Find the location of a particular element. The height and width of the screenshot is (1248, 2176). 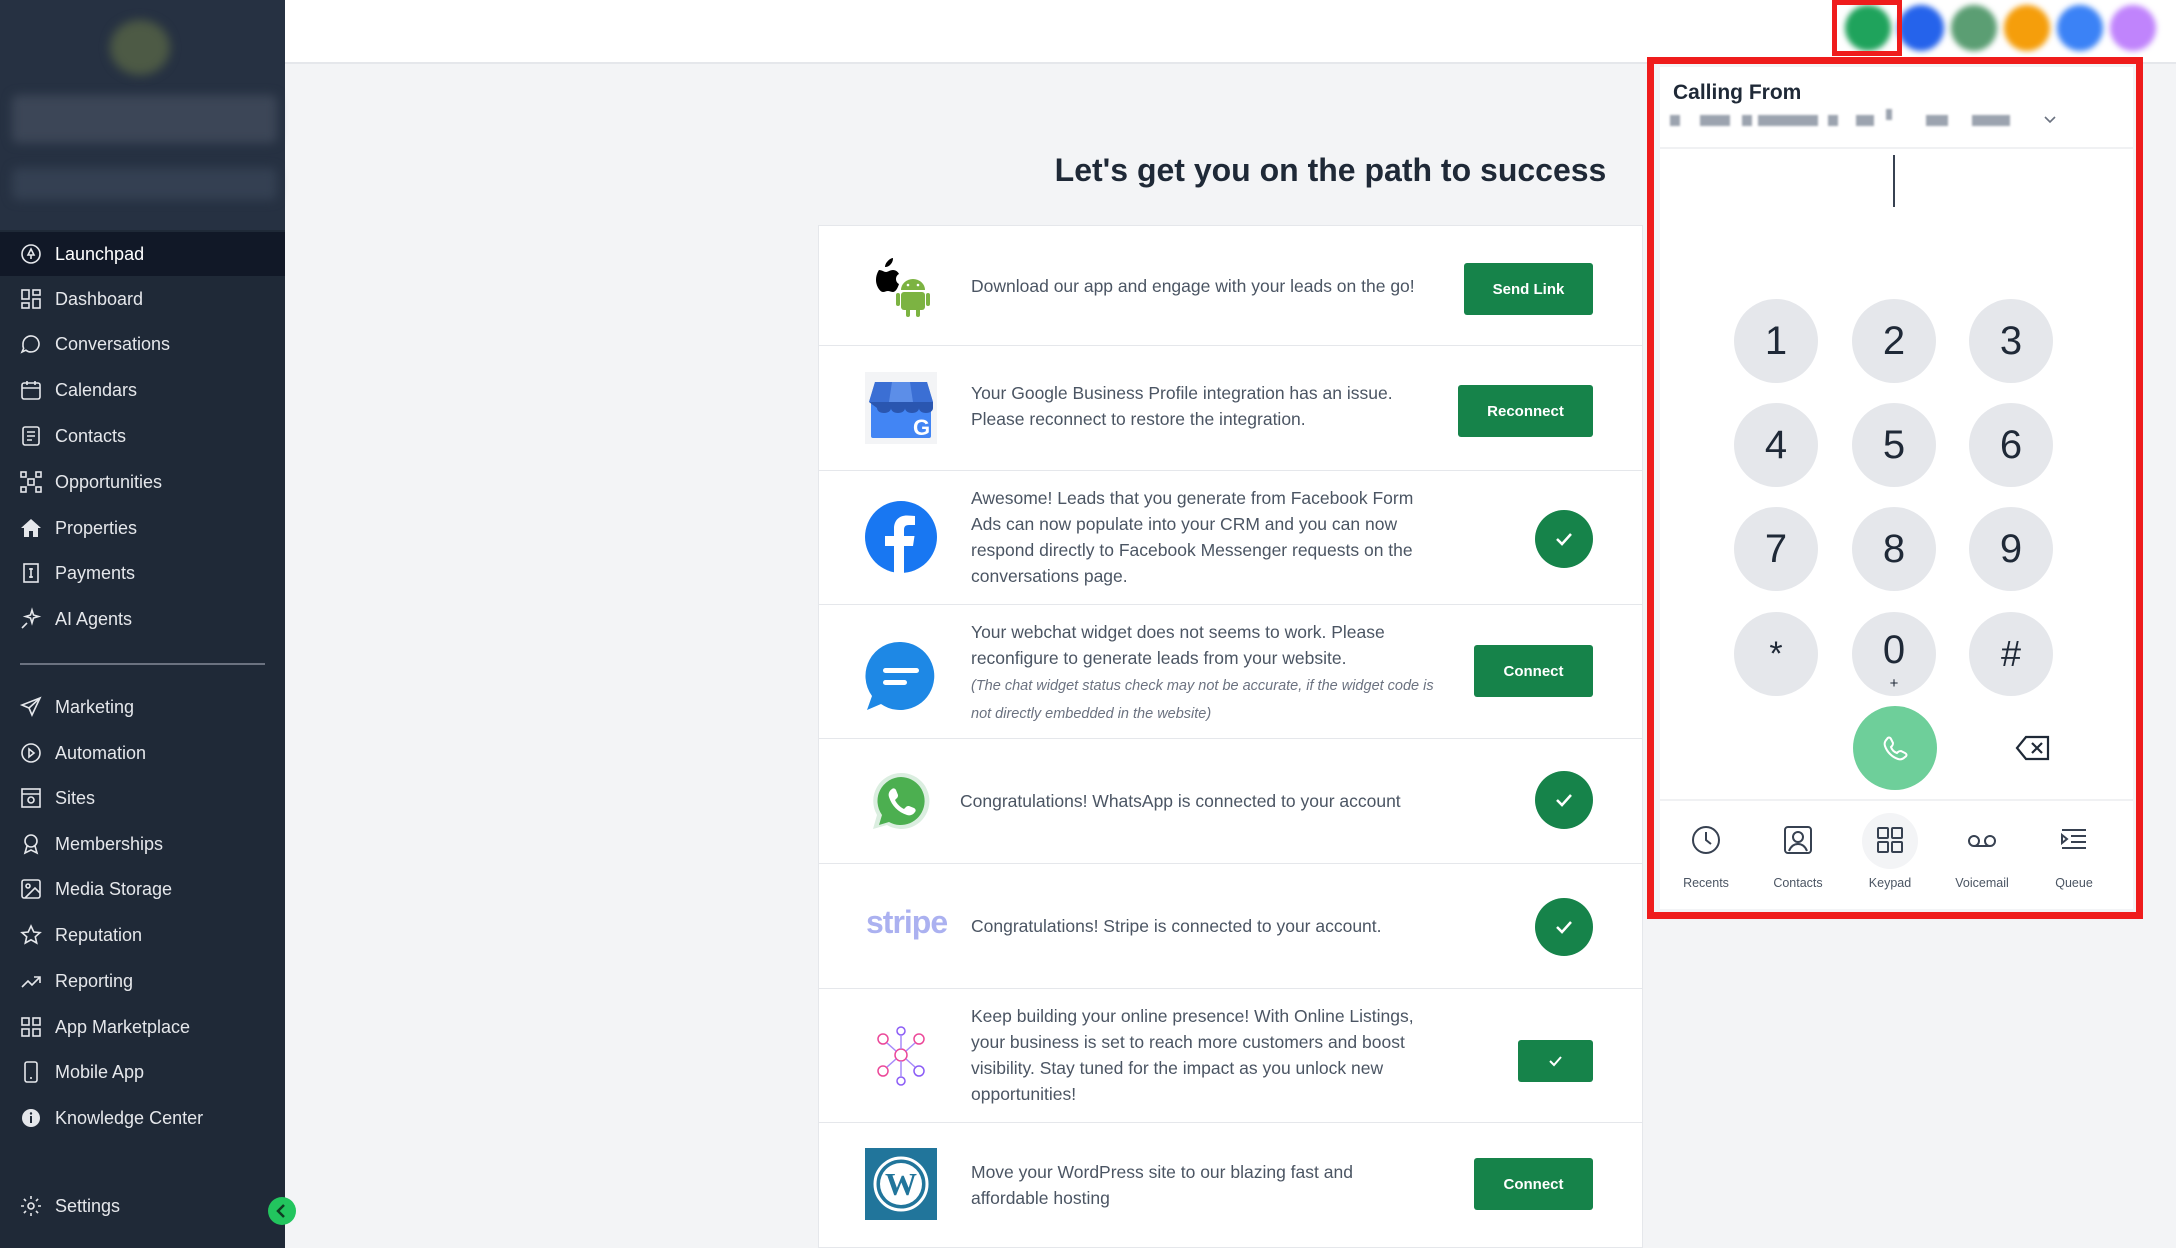

sidebar-item-memberships: Memberships is located at coordinates (142, 844).